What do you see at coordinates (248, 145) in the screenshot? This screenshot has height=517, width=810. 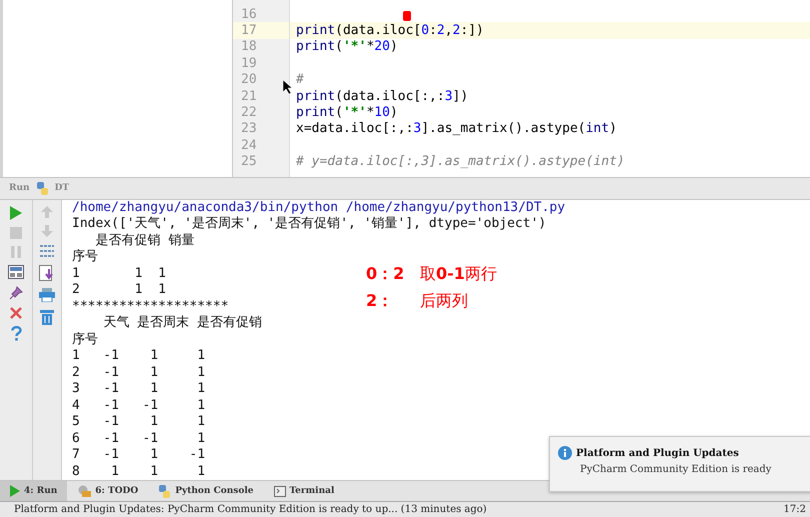 I see `line-number: 24` at bounding box center [248, 145].